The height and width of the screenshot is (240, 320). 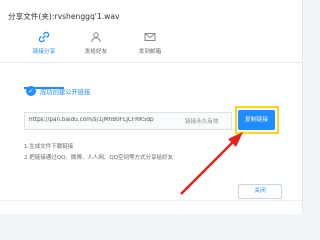 I want to click on dialog-title: 分享文件(夹):rvshenggq'1.wav, so click(x=64, y=16).